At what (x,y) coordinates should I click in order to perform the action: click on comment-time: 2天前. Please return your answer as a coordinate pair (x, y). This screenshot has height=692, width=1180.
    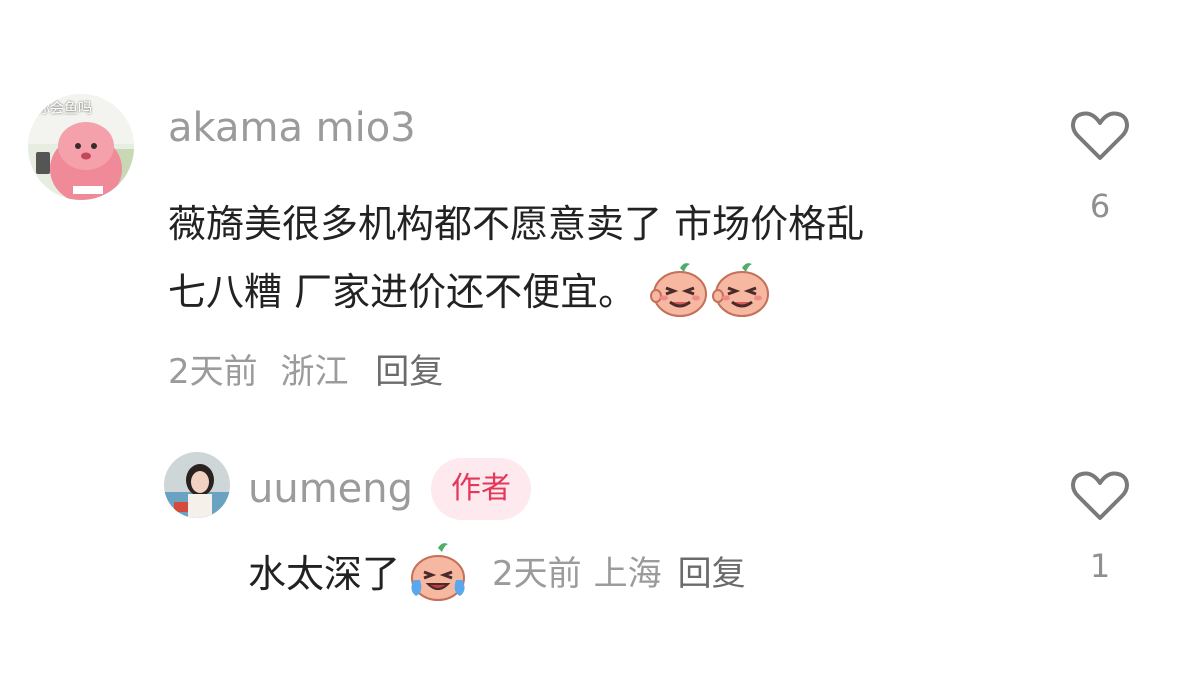
    Looking at the image, I should click on (213, 372).